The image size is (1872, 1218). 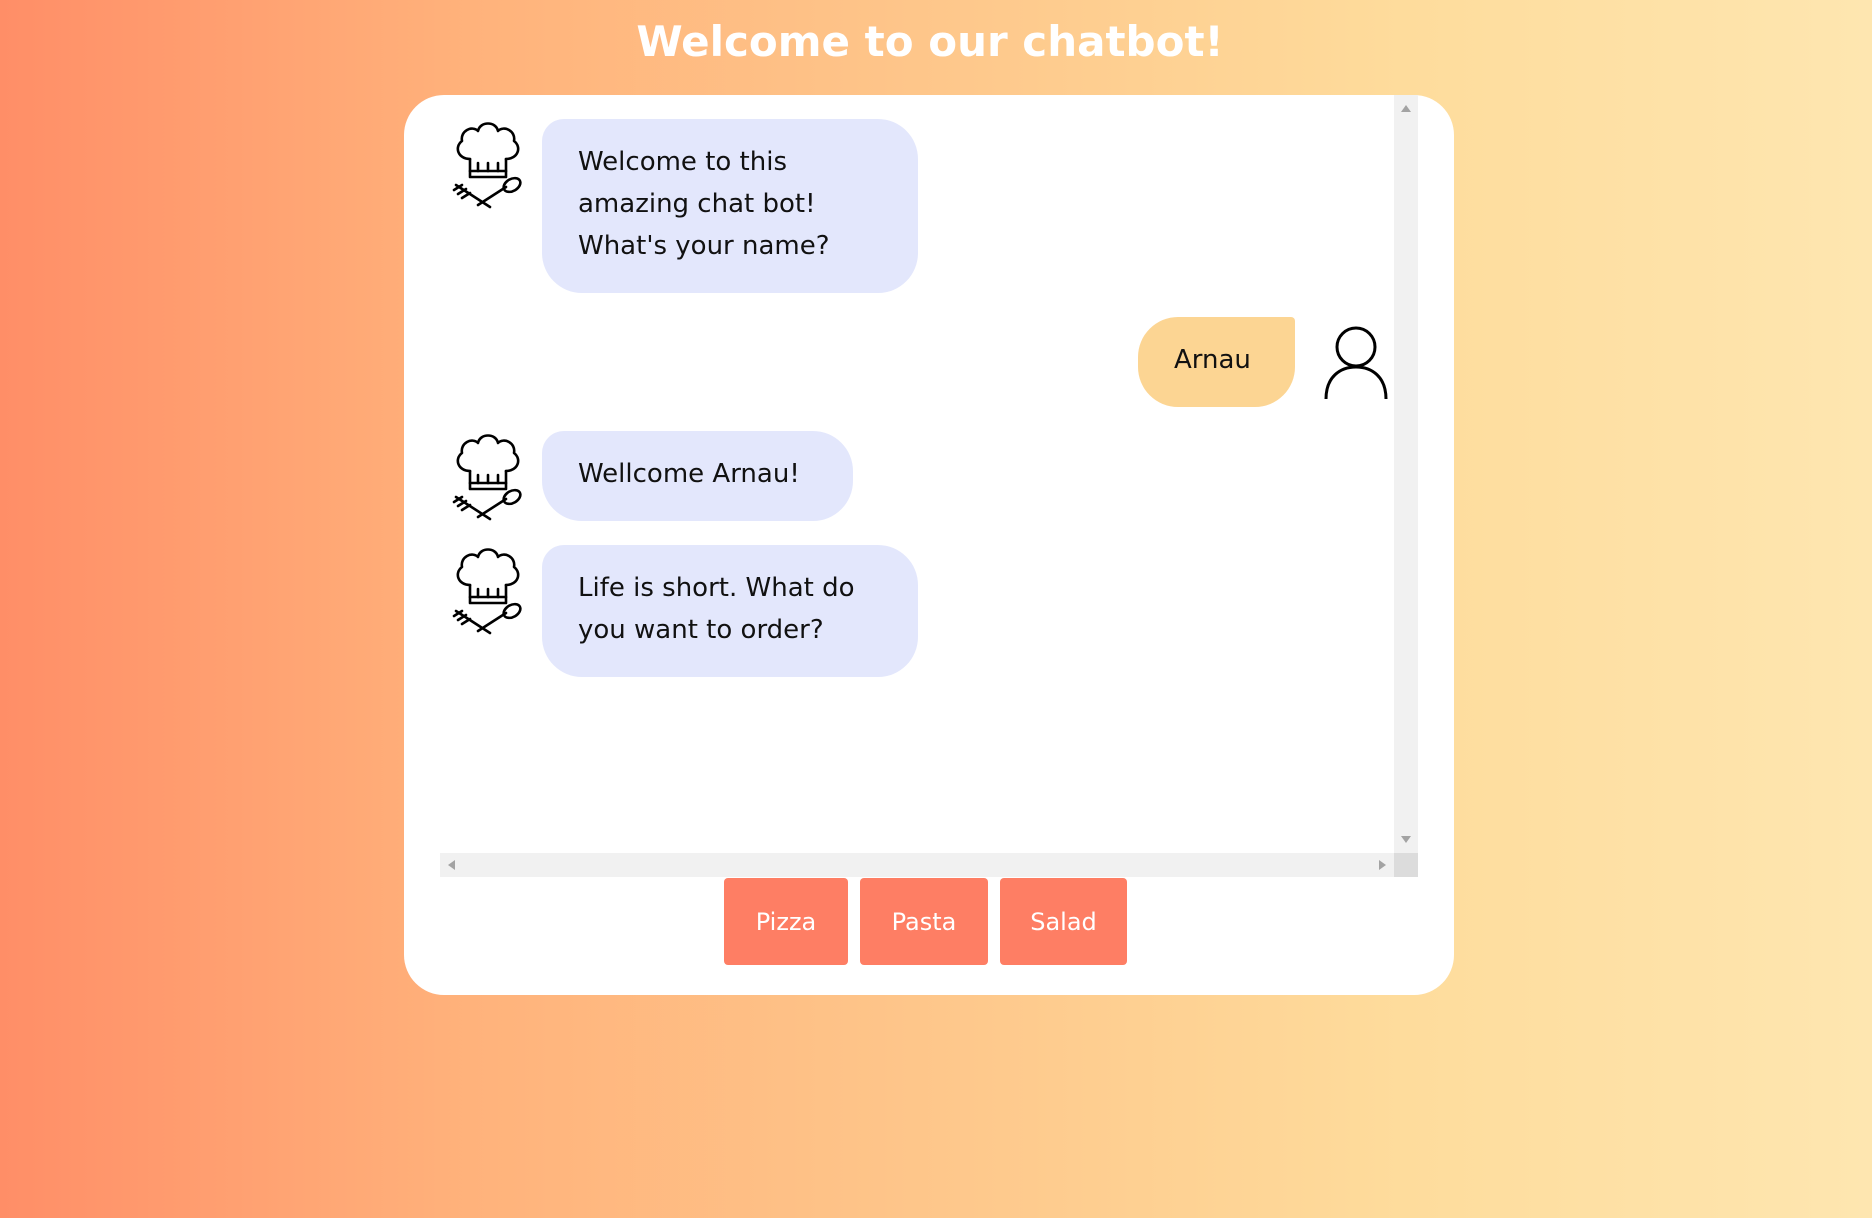 What do you see at coordinates (786, 921) in the screenshot?
I see `option-button-pizza: Pizza` at bounding box center [786, 921].